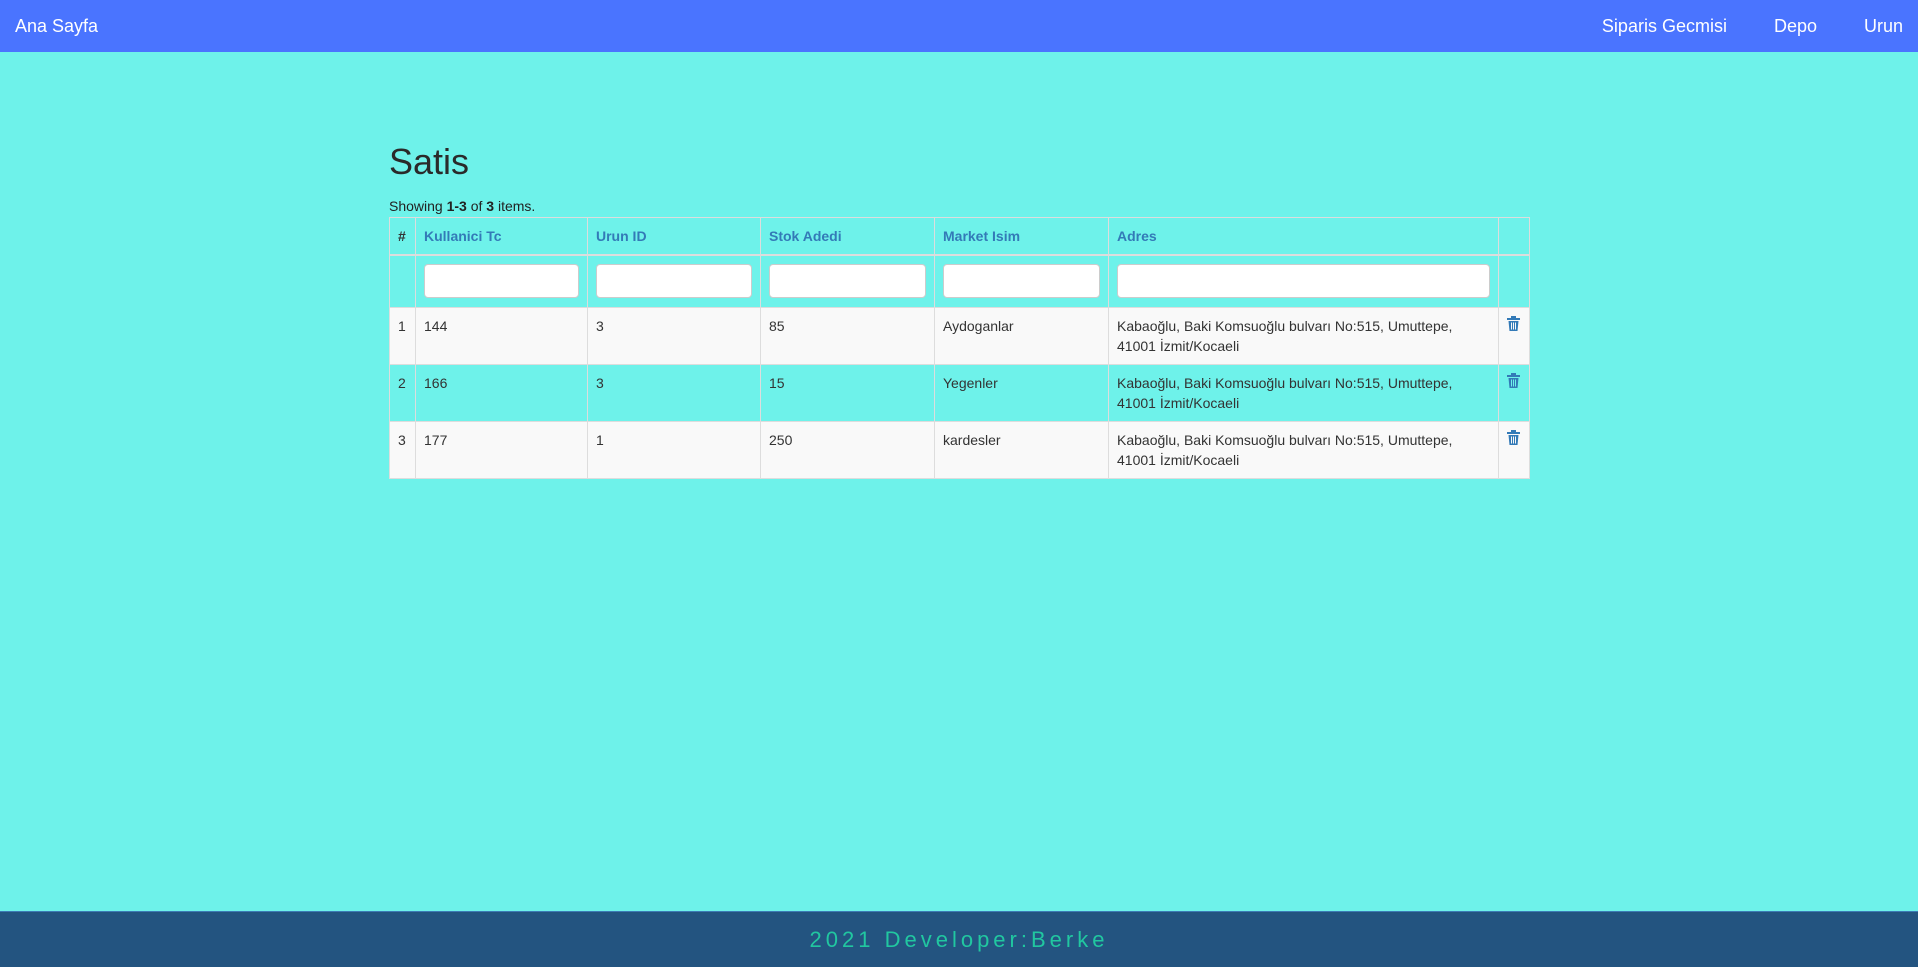 This screenshot has height=967, width=1918. I want to click on cell-urun-id: 1, so click(674, 449).